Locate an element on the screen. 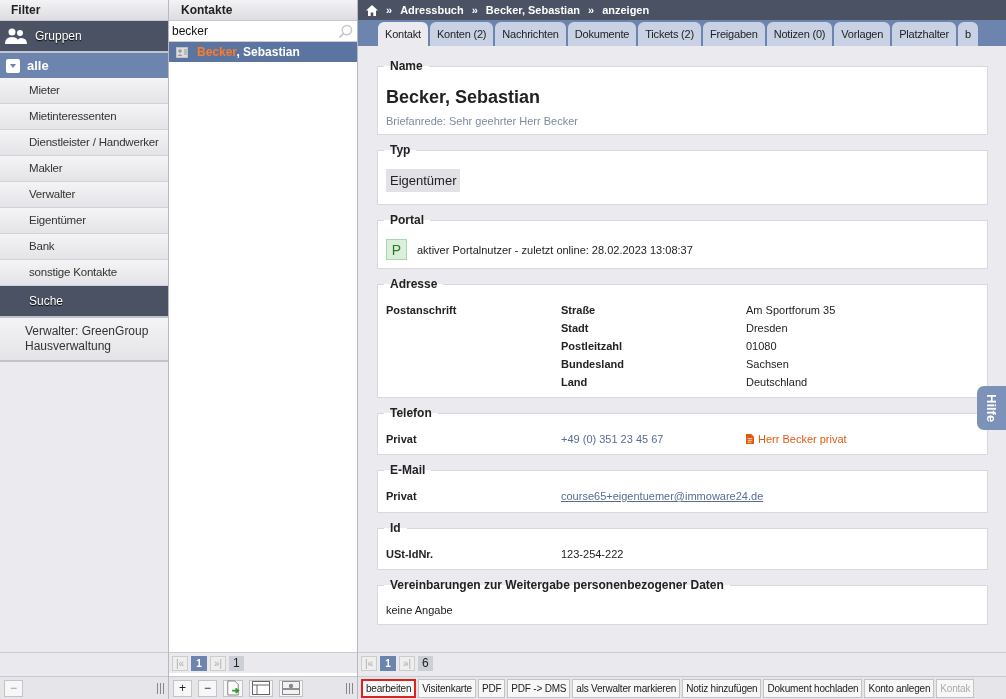 The height and width of the screenshot is (699, 1006). type-tag: Eigentümer is located at coordinates (423, 180).